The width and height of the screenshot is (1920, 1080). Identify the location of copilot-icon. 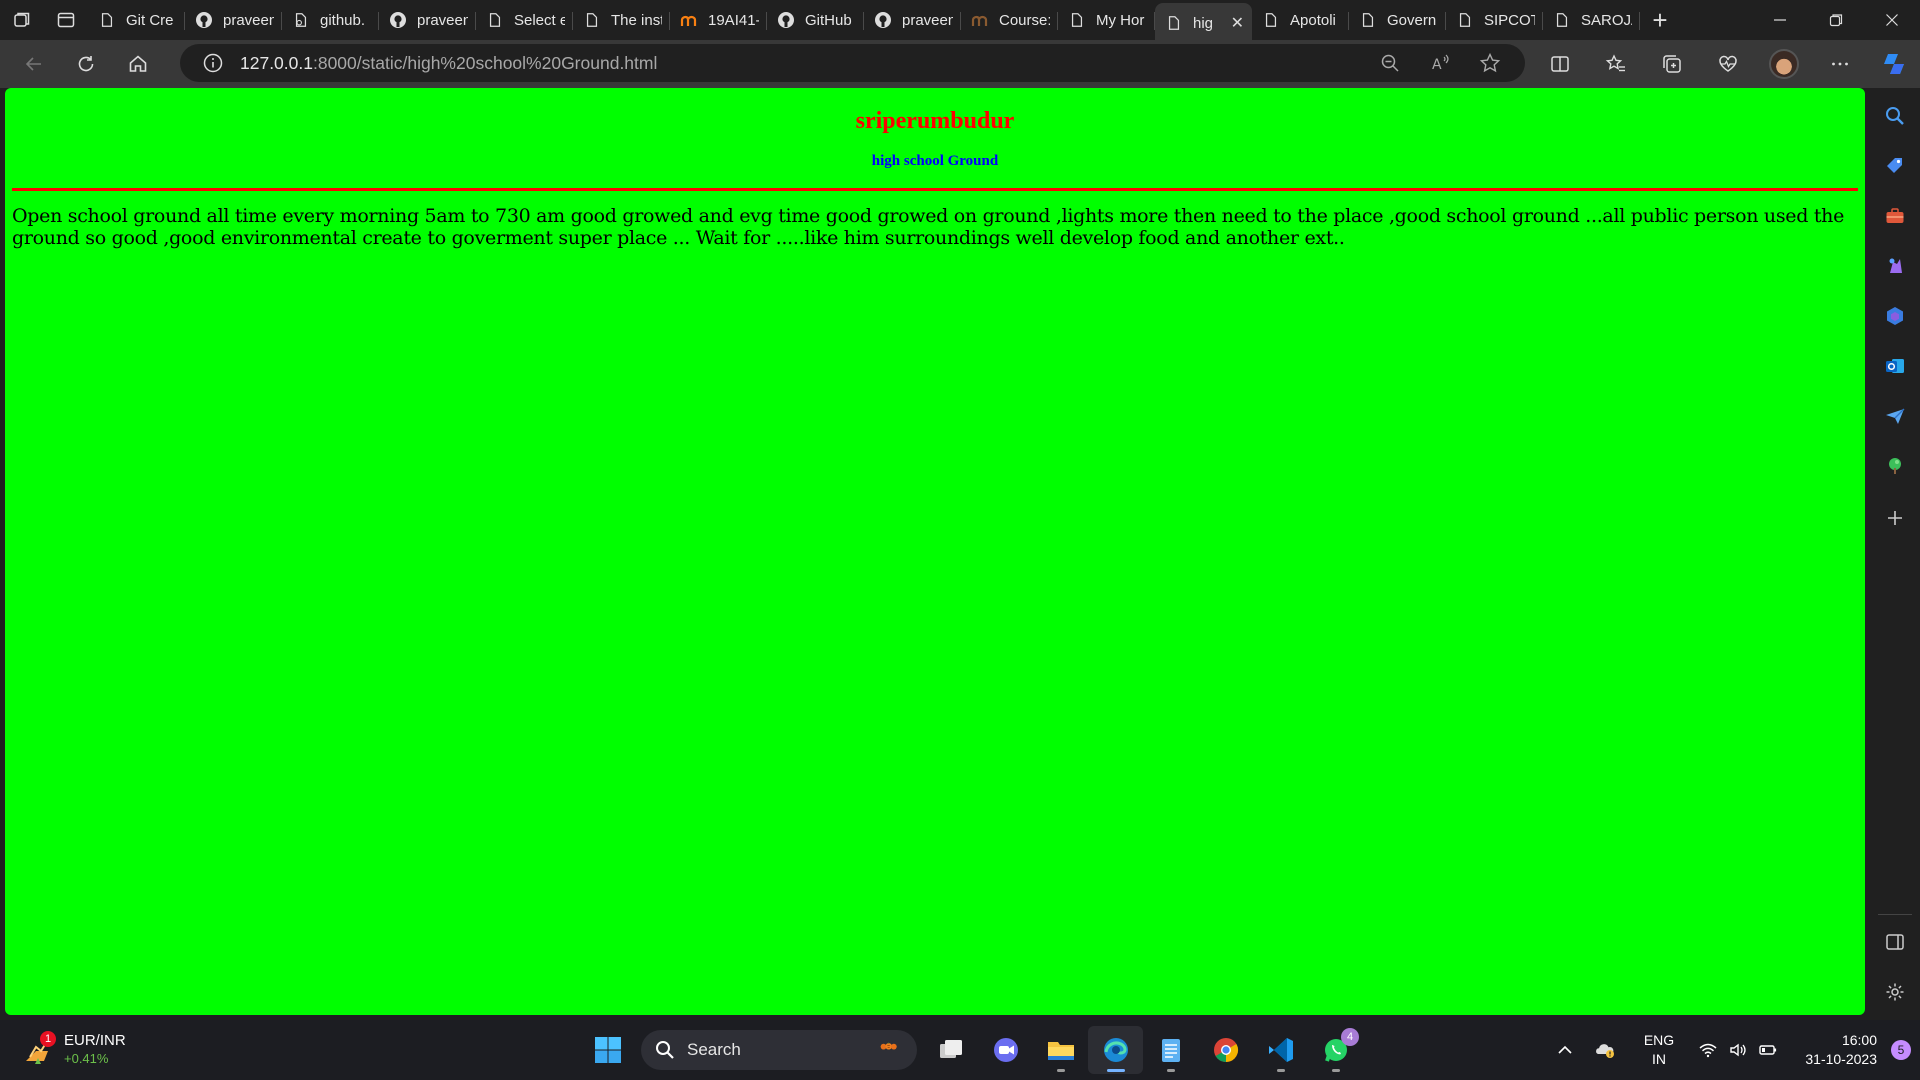
(1894, 64).